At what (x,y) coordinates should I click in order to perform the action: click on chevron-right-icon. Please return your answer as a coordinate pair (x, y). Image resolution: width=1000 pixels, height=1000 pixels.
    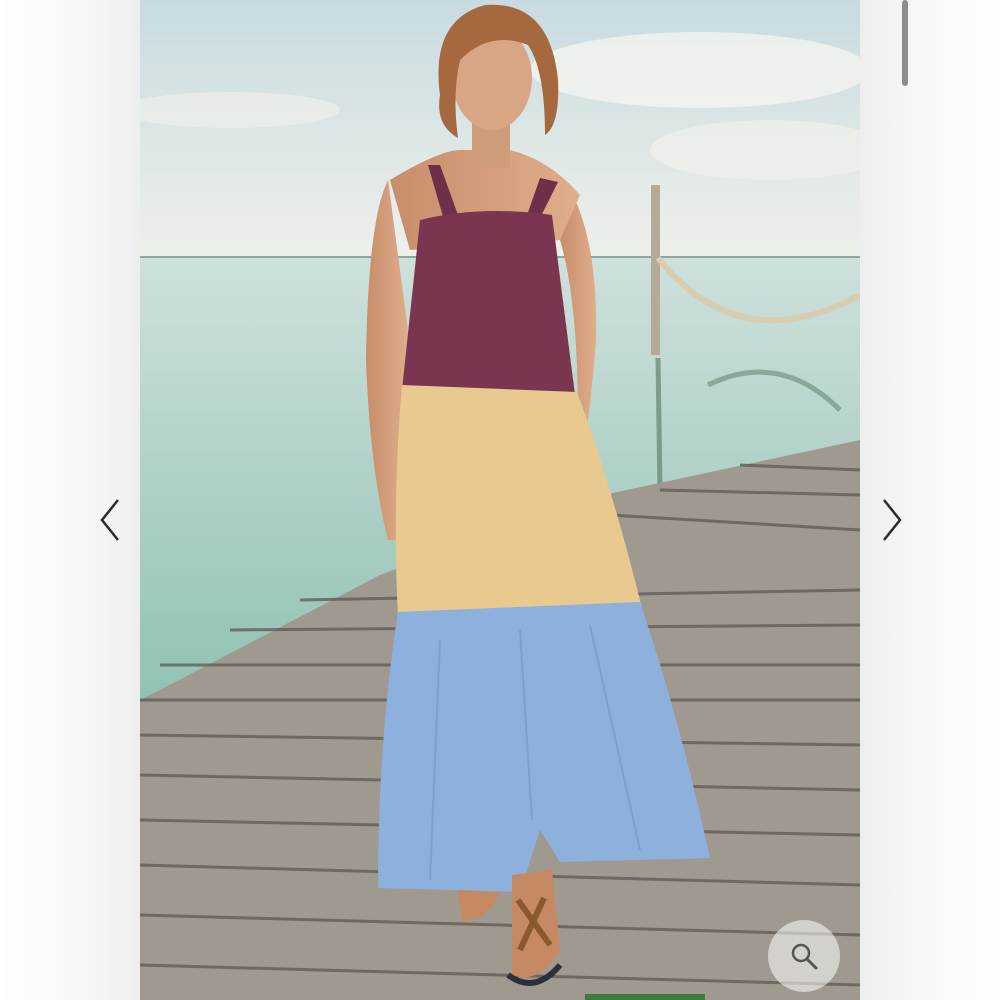
    Looking at the image, I should click on (892, 520).